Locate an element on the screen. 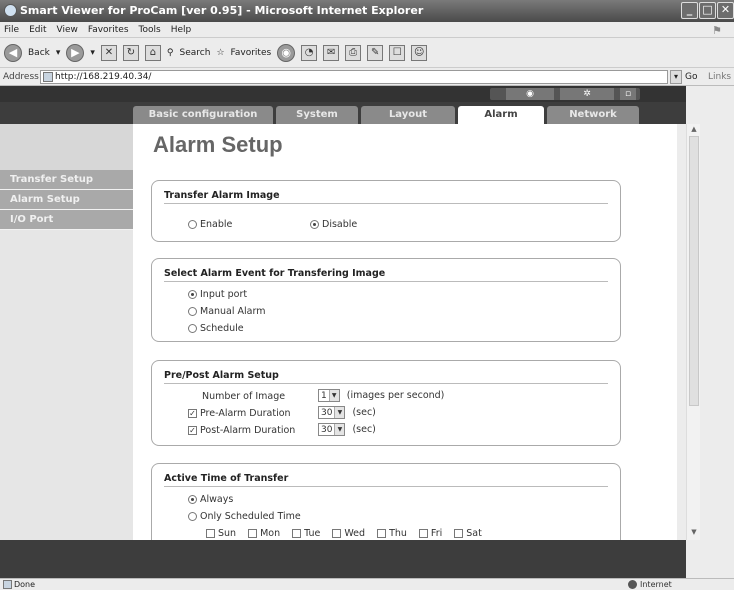 The width and height of the screenshot is (734, 590). scheduled-option: Only Scheduled Time is located at coordinates (244, 516).